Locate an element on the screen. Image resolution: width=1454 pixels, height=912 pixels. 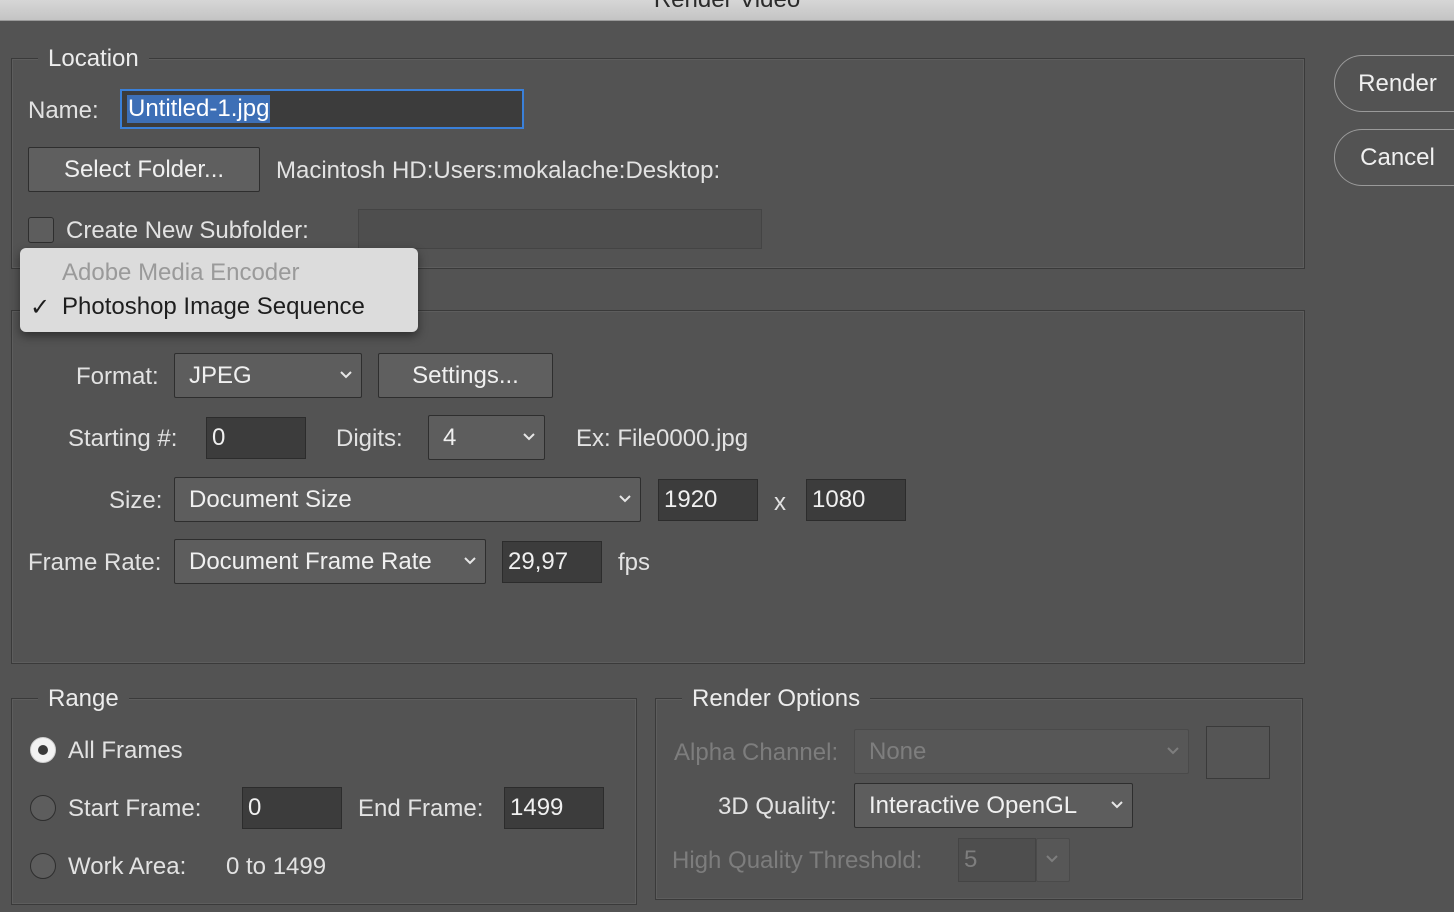
window-titlebar: Render Video is located at coordinates (727, 10).